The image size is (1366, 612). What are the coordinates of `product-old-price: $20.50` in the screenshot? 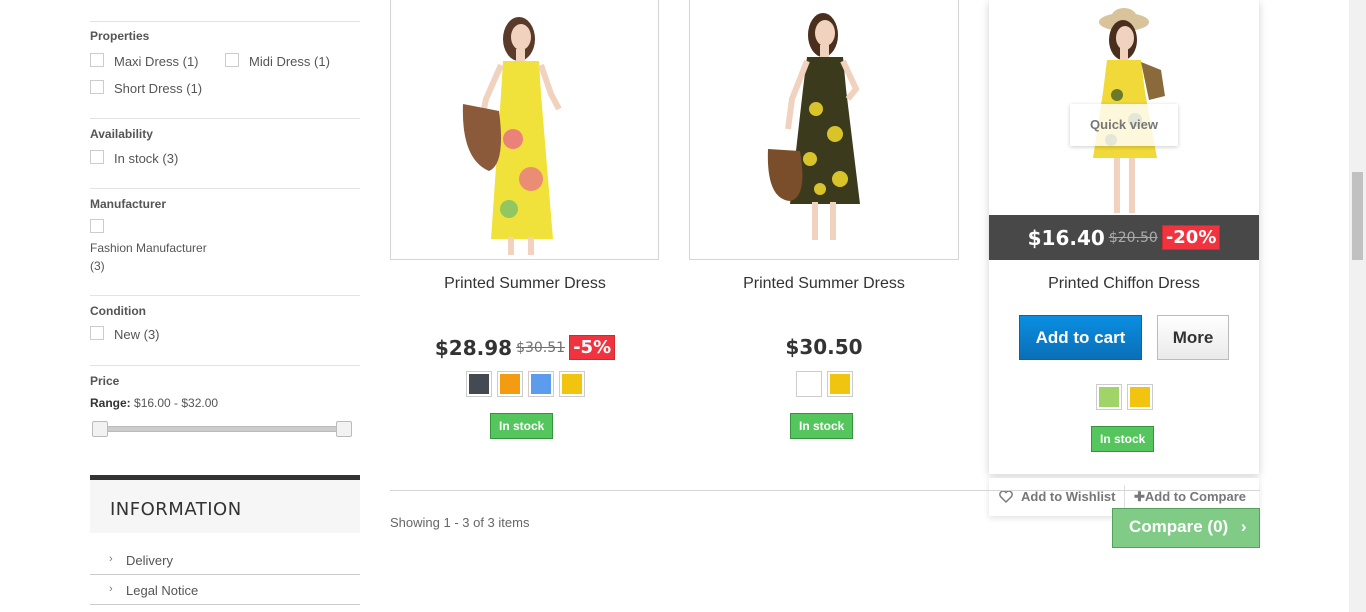 It's located at (1133, 237).